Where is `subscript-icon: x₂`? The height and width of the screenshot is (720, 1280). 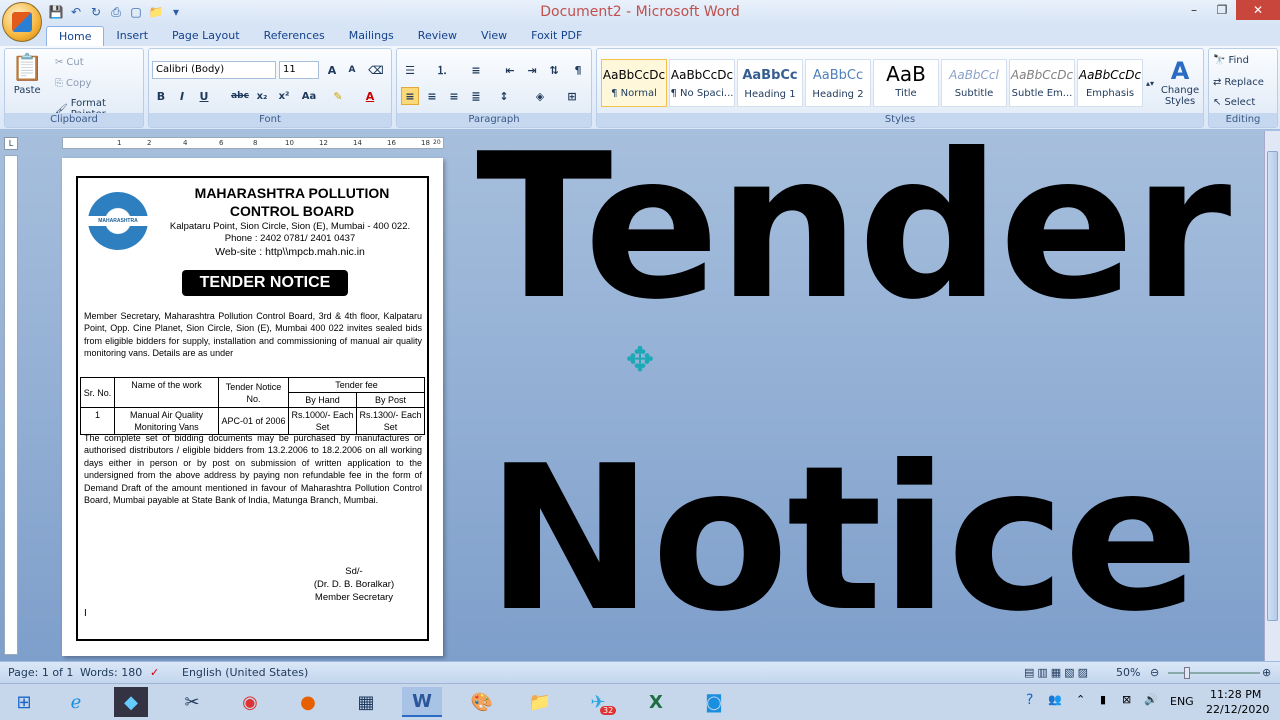
subscript-icon: x₂ is located at coordinates (262, 96).